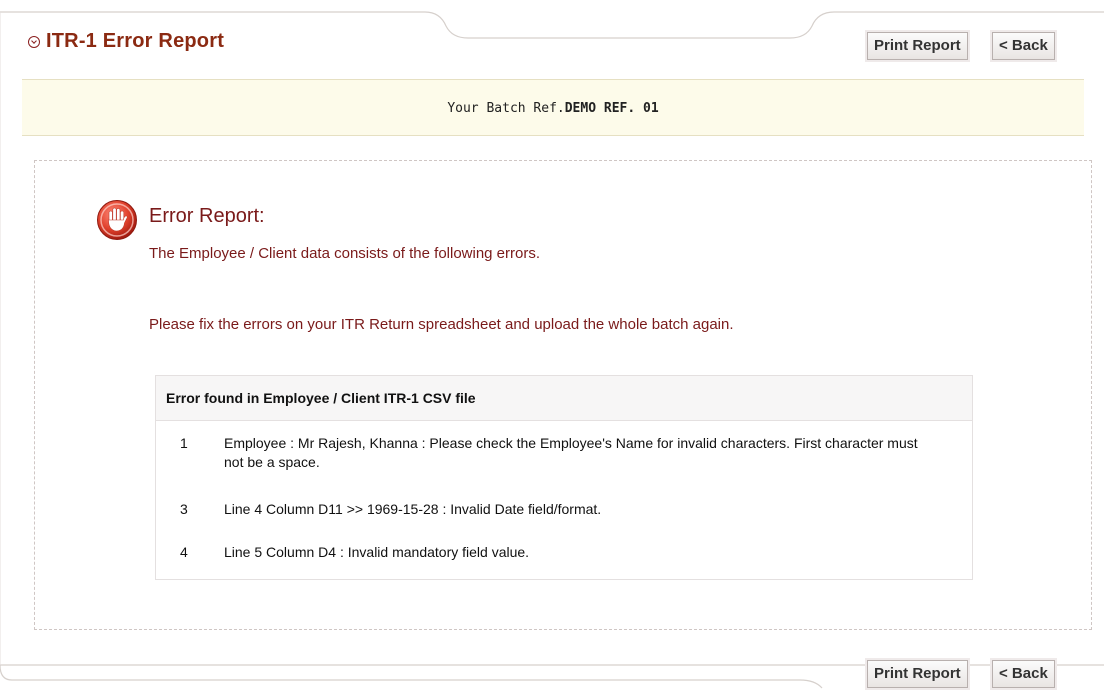  Describe the element at coordinates (184, 443) in the screenshot. I see `row-number: 1` at that location.